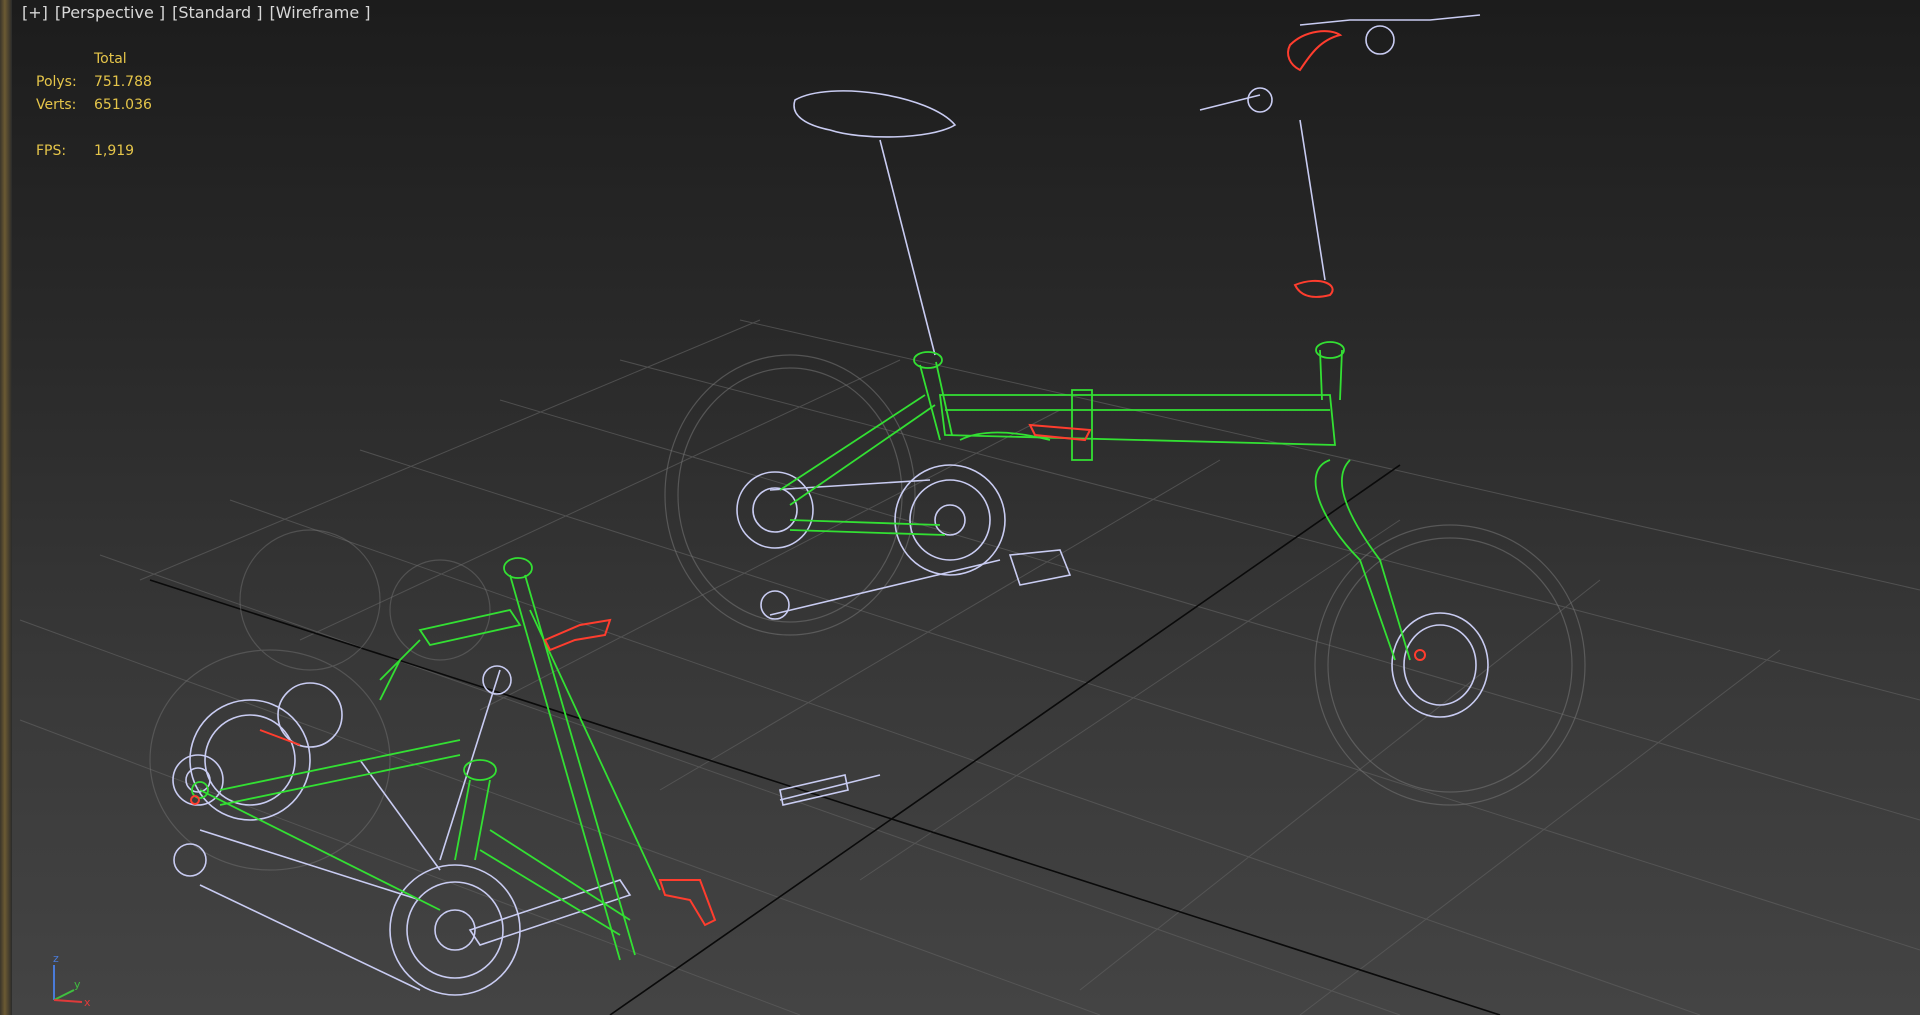 The width and height of the screenshot is (1920, 1015). I want to click on x-axis-line, so click(68, 1001).